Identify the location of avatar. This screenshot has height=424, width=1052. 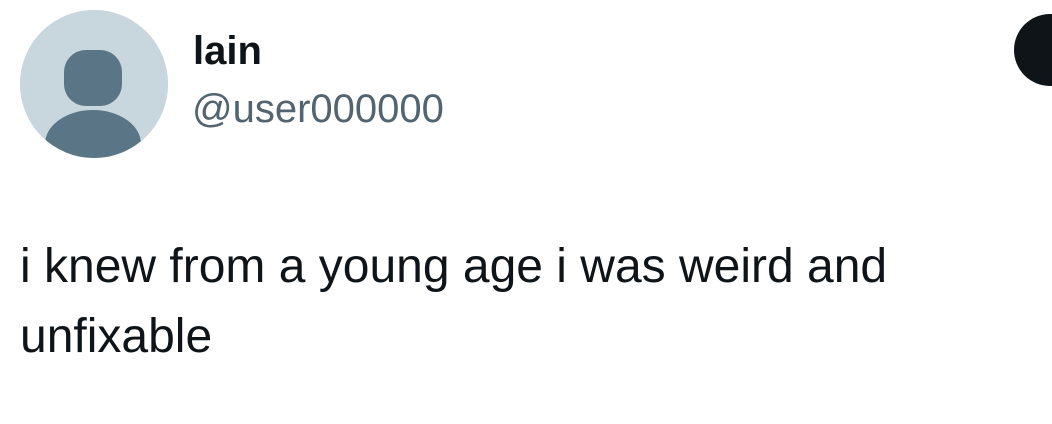
(94, 84).